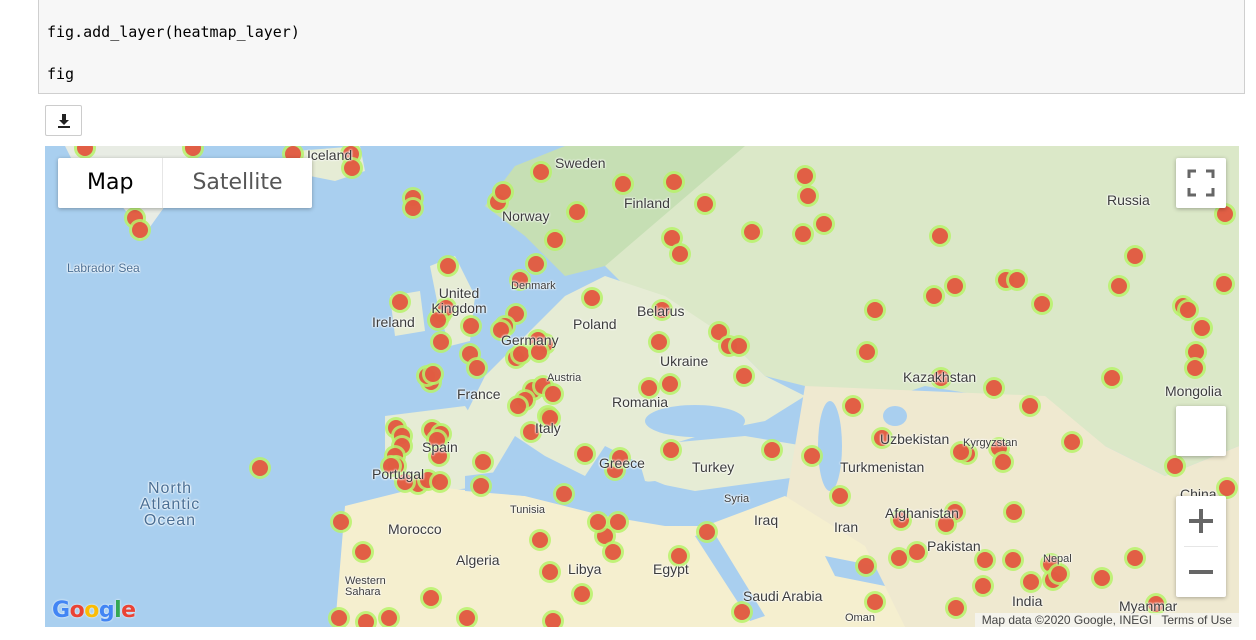 This screenshot has height=640, width=1256. Describe the element at coordinates (170, 504) in the screenshot. I see `map-label: North Atlantic Ocean` at that location.